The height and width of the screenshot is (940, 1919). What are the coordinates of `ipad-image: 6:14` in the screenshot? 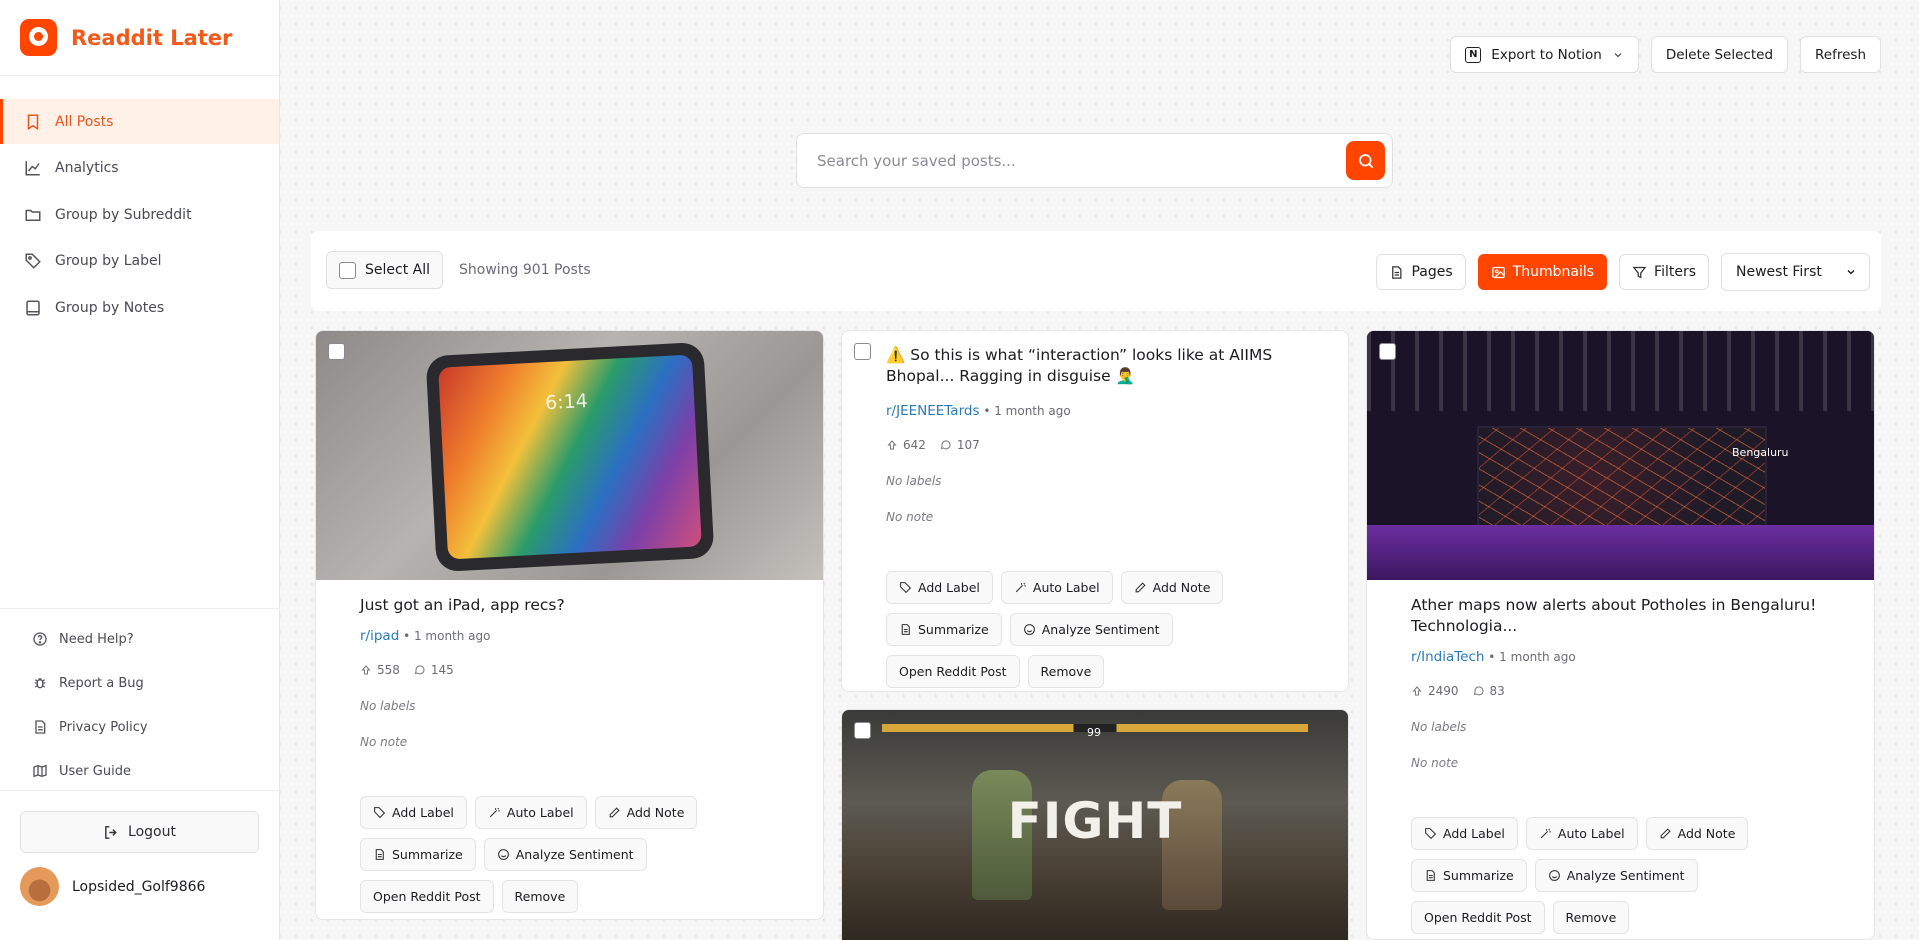 It's located at (570, 457).